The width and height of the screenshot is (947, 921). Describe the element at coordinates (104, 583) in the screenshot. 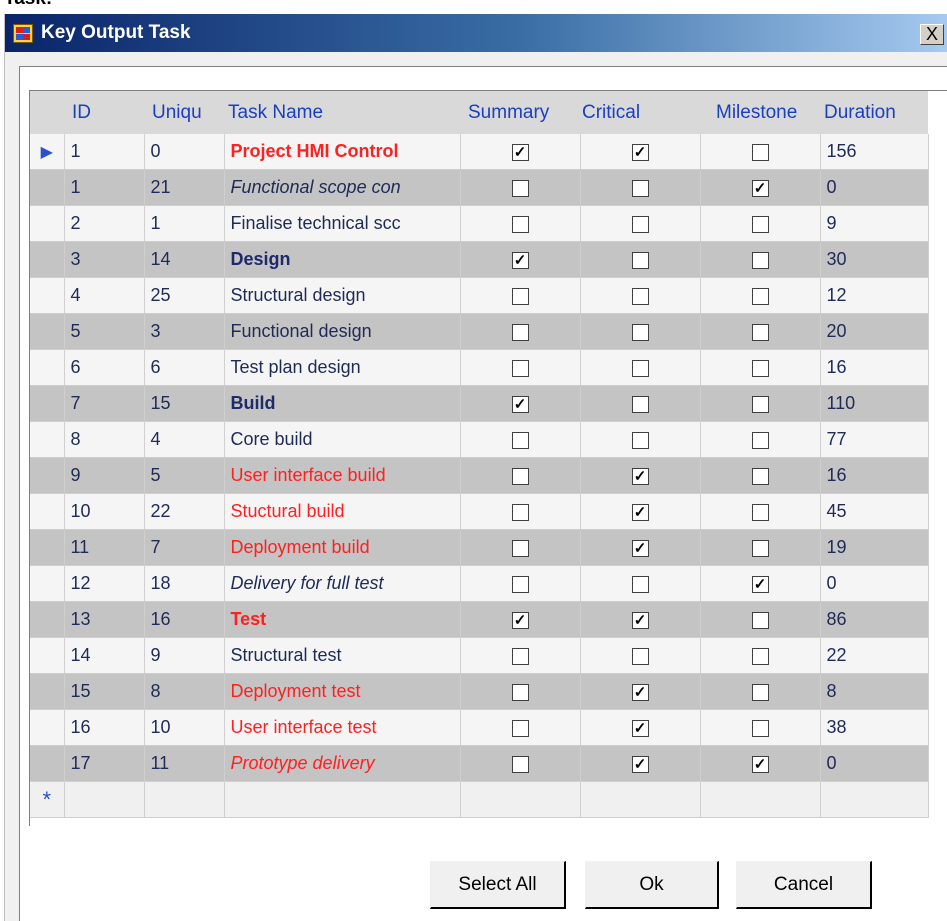

I see `id-cell: 12` at that location.